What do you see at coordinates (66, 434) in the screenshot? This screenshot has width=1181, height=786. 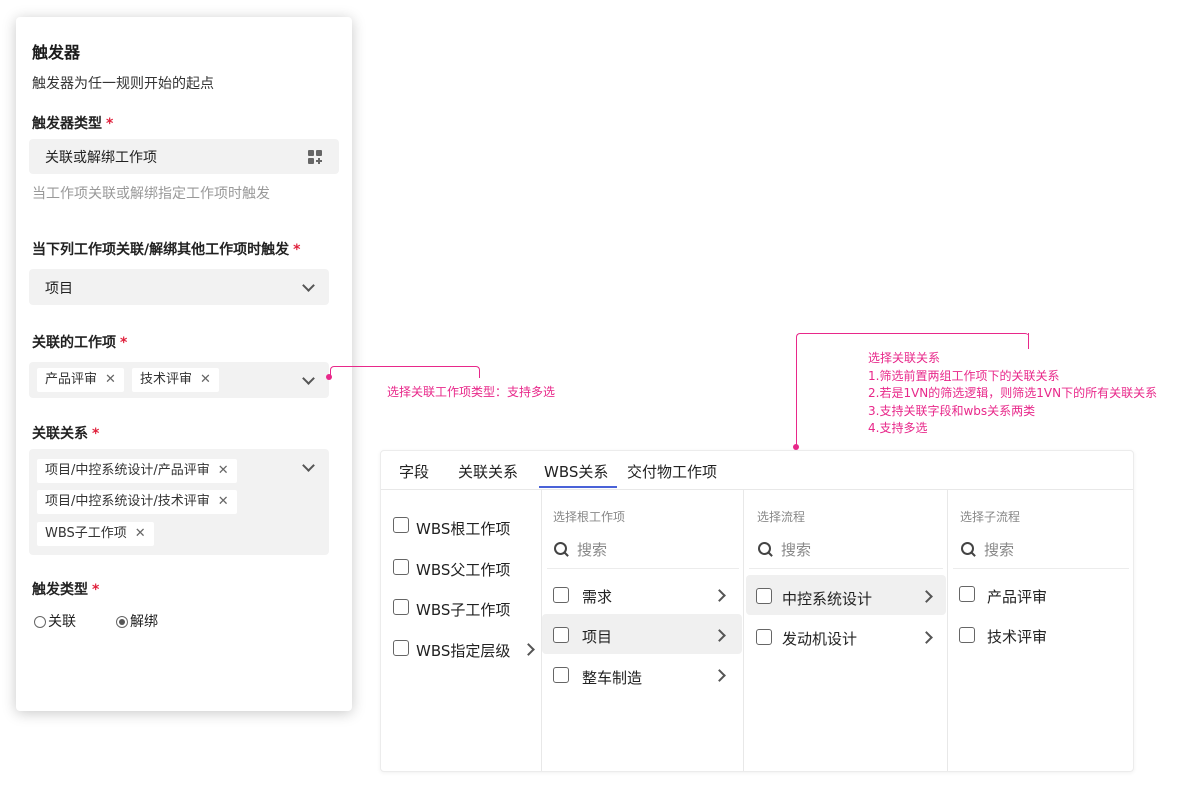 I see `relations-label: 关联关系 *` at bounding box center [66, 434].